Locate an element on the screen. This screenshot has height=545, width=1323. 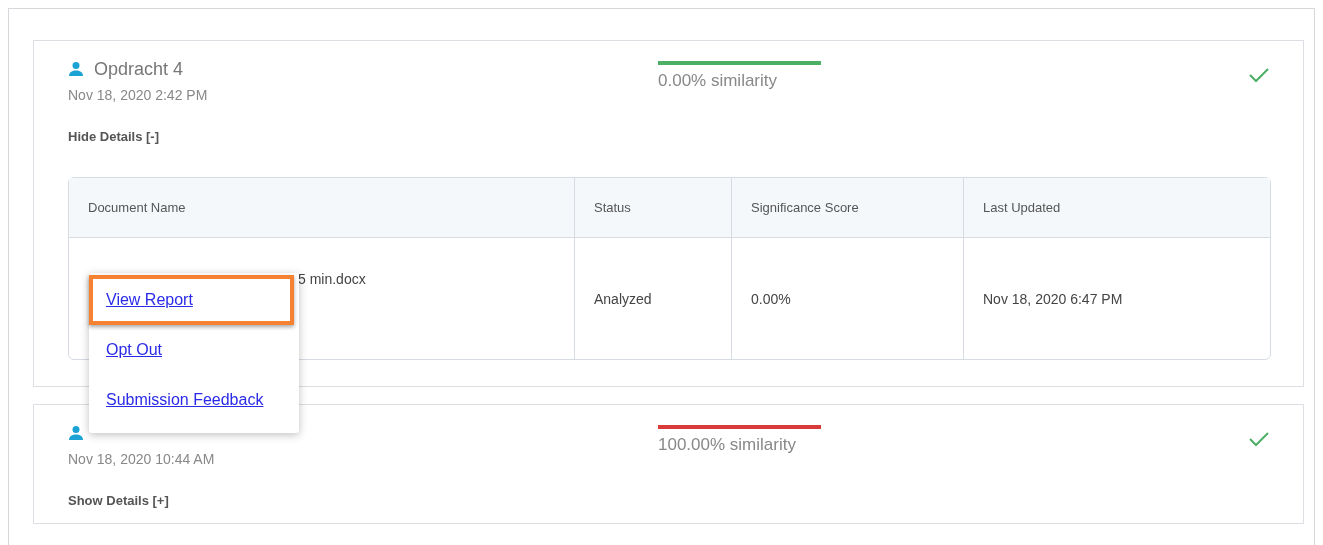
document-name: 5 min.docx is located at coordinates (332, 279).